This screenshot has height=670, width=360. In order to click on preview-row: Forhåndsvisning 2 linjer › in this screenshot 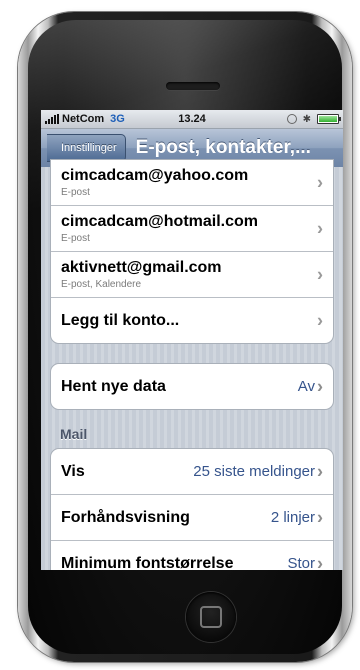, I will do `click(192, 518)`.